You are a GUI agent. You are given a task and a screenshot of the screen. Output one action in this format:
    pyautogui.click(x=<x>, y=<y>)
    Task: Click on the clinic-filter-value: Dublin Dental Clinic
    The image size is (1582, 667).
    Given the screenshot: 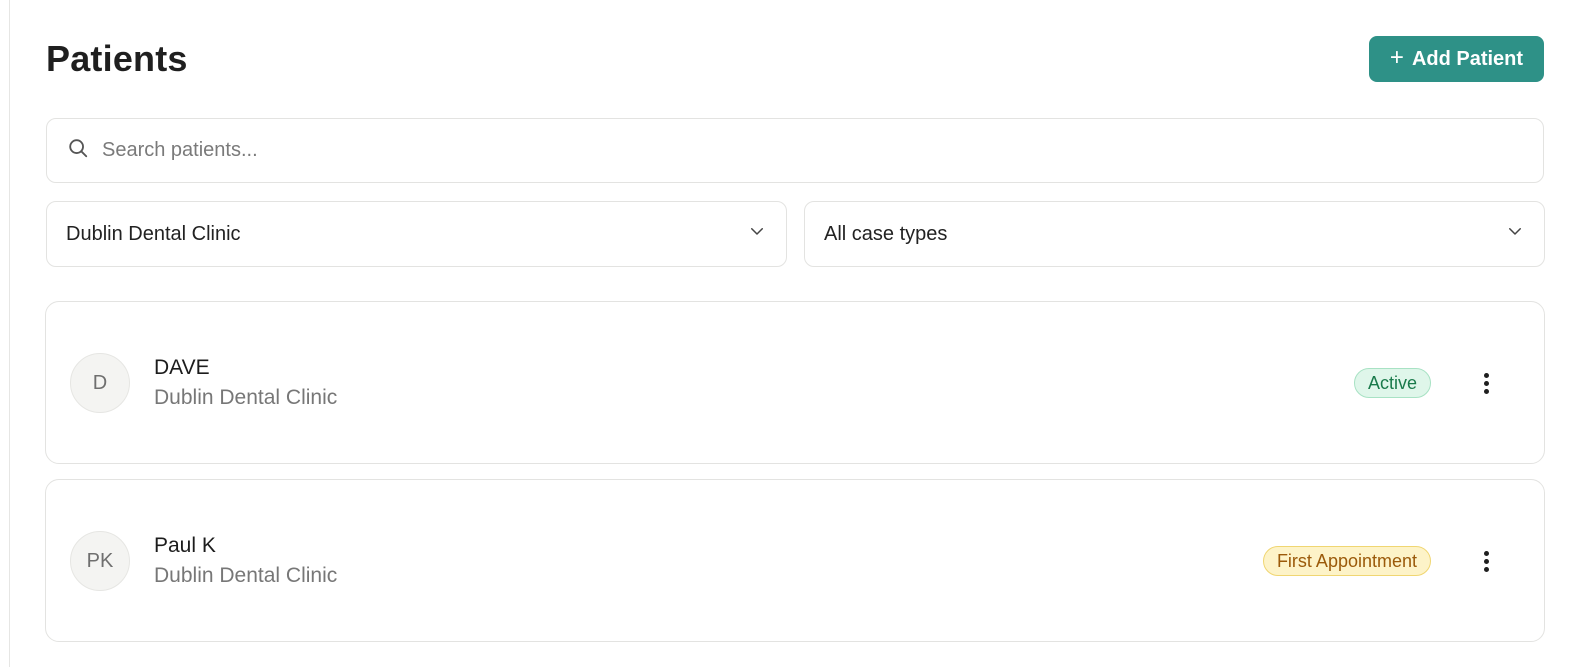 What is the action you would take?
    pyautogui.click(x=153, y=233)
    